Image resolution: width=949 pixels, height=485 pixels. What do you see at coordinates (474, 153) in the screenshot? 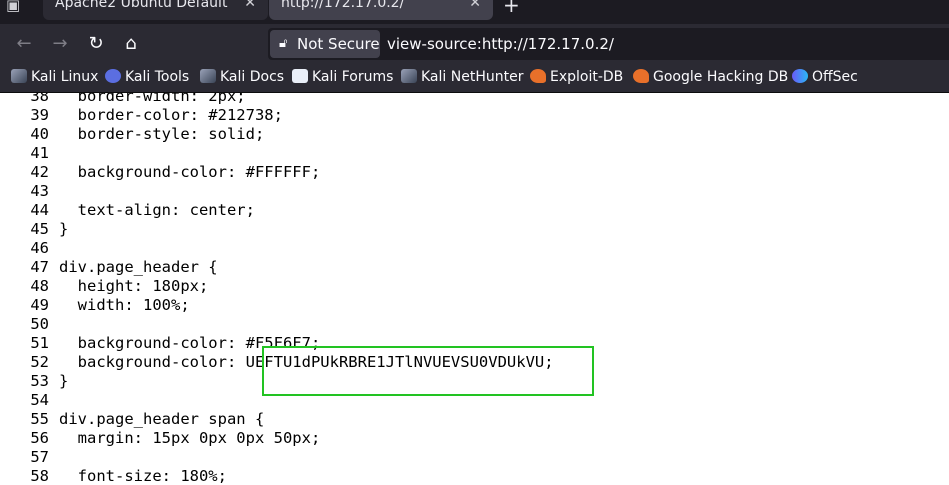
I see `source-line: 41` at bounding box center [474, 153].